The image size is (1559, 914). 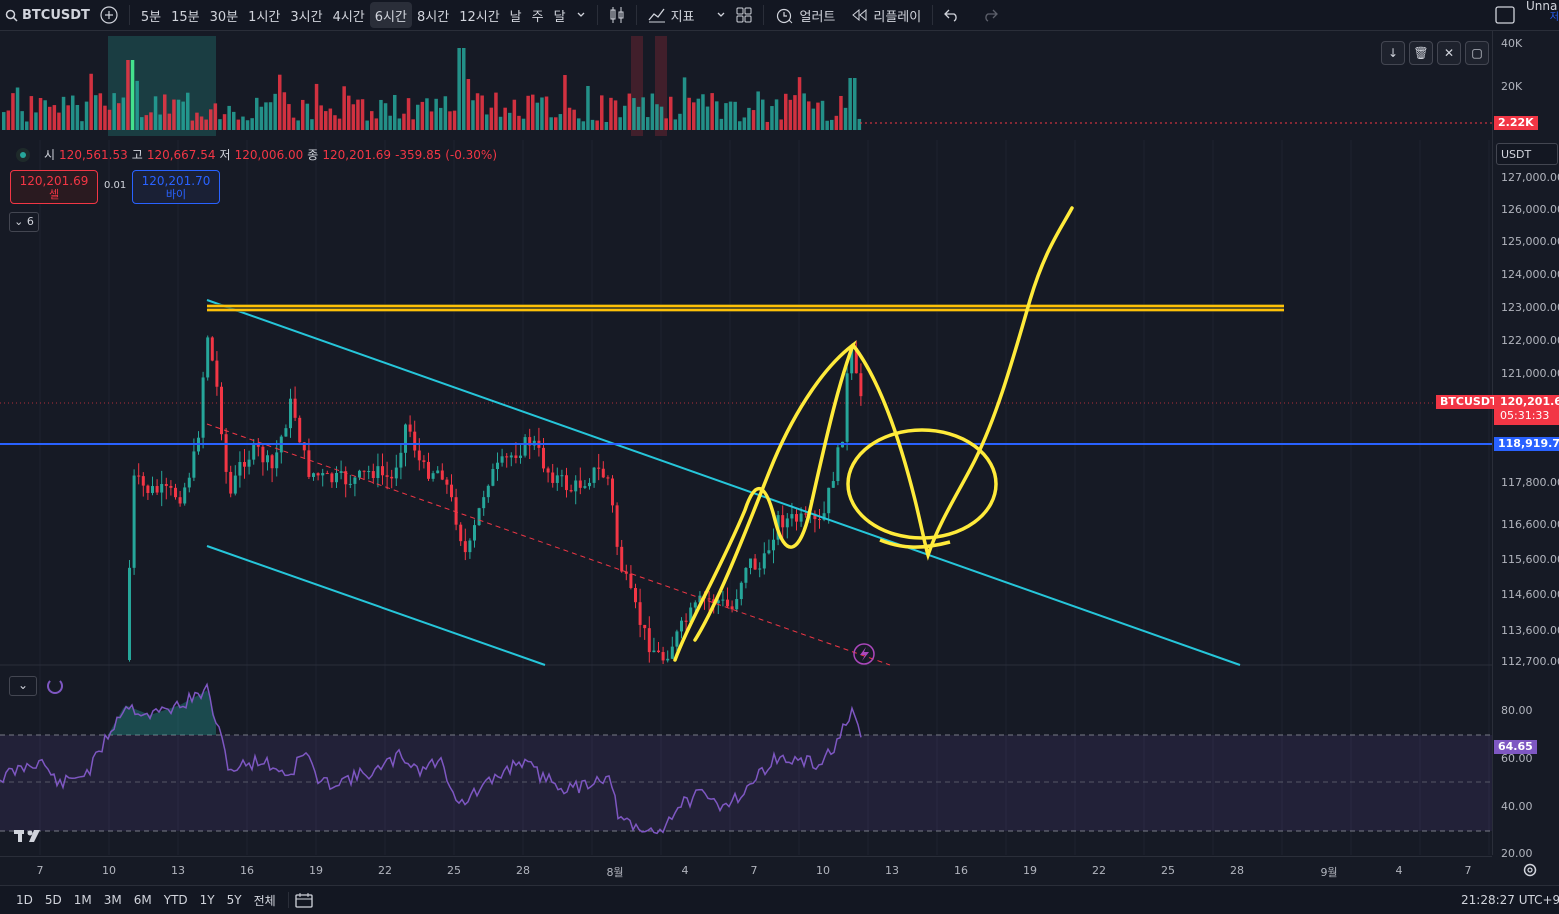 What do you see at coordinates (446, 154) in the screenshot?
I see `change-value: -359.85 (-0.30%)` at bounding box center [446, 154].